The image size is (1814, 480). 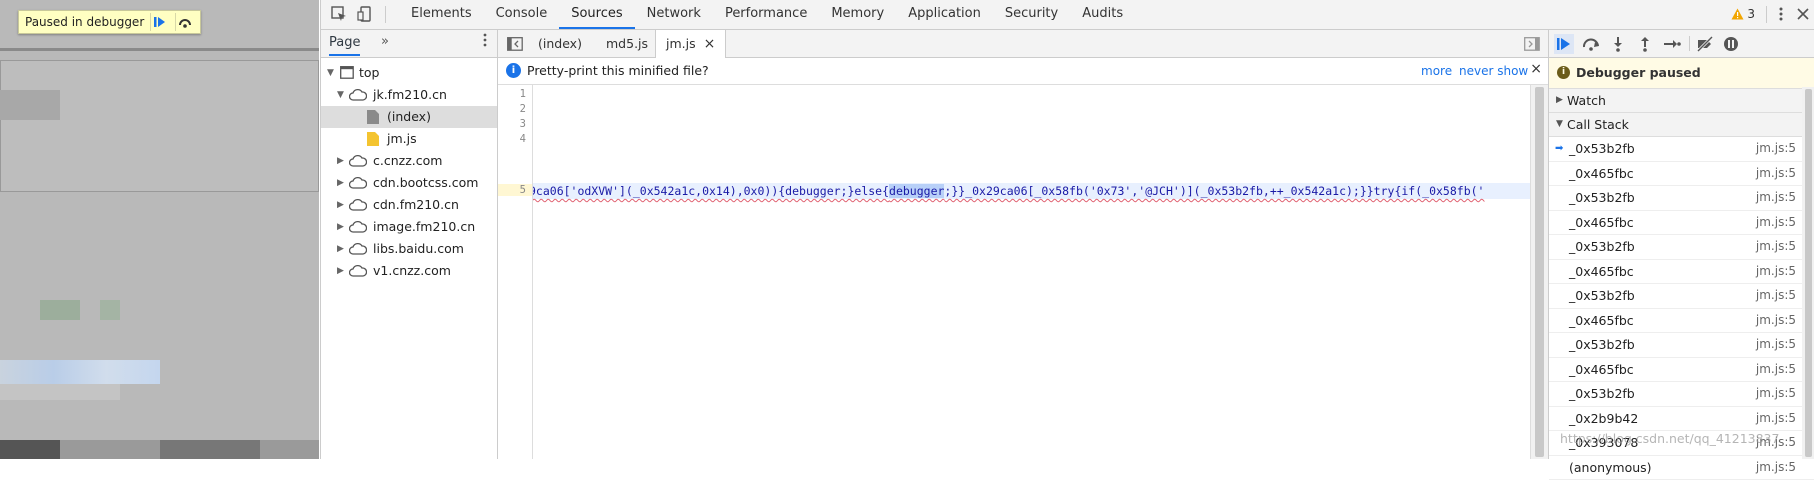 I want to click on step-into-button, so click(x=1618, y=44).